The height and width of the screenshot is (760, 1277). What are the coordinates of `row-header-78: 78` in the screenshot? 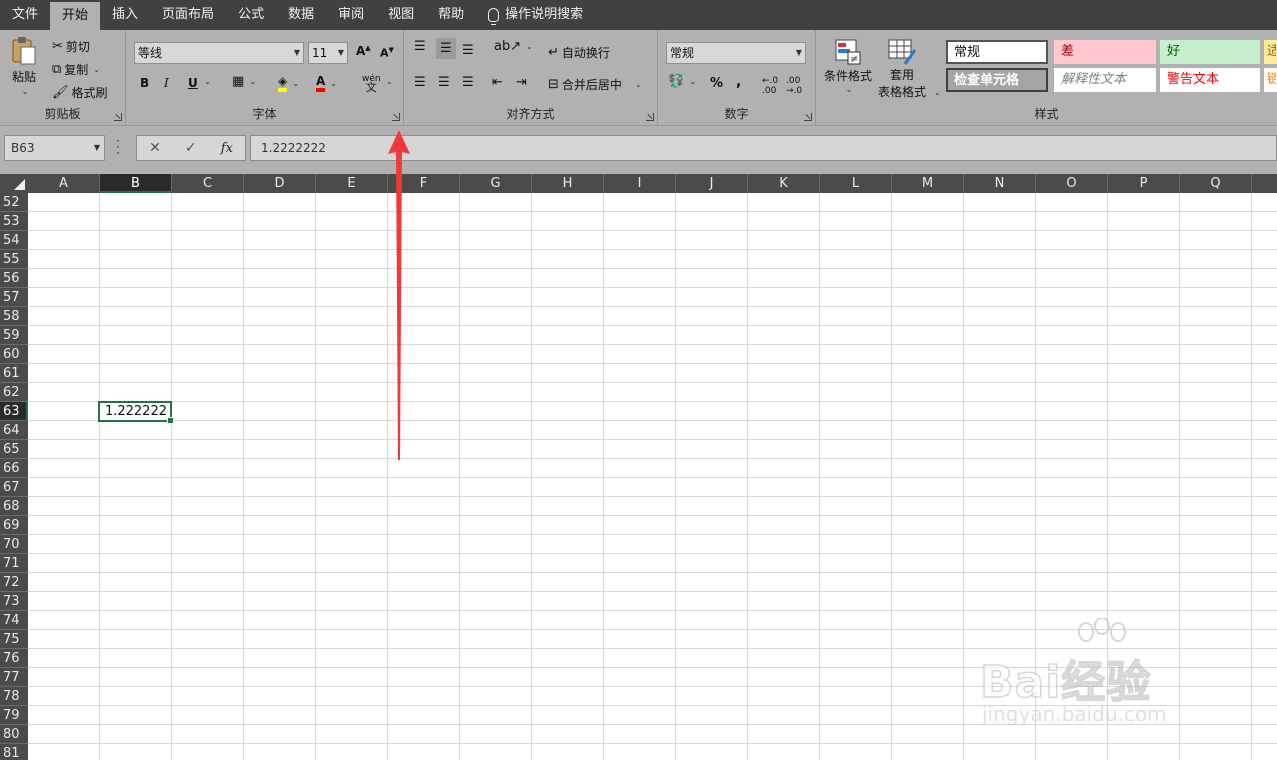 It's located at (14, 696).